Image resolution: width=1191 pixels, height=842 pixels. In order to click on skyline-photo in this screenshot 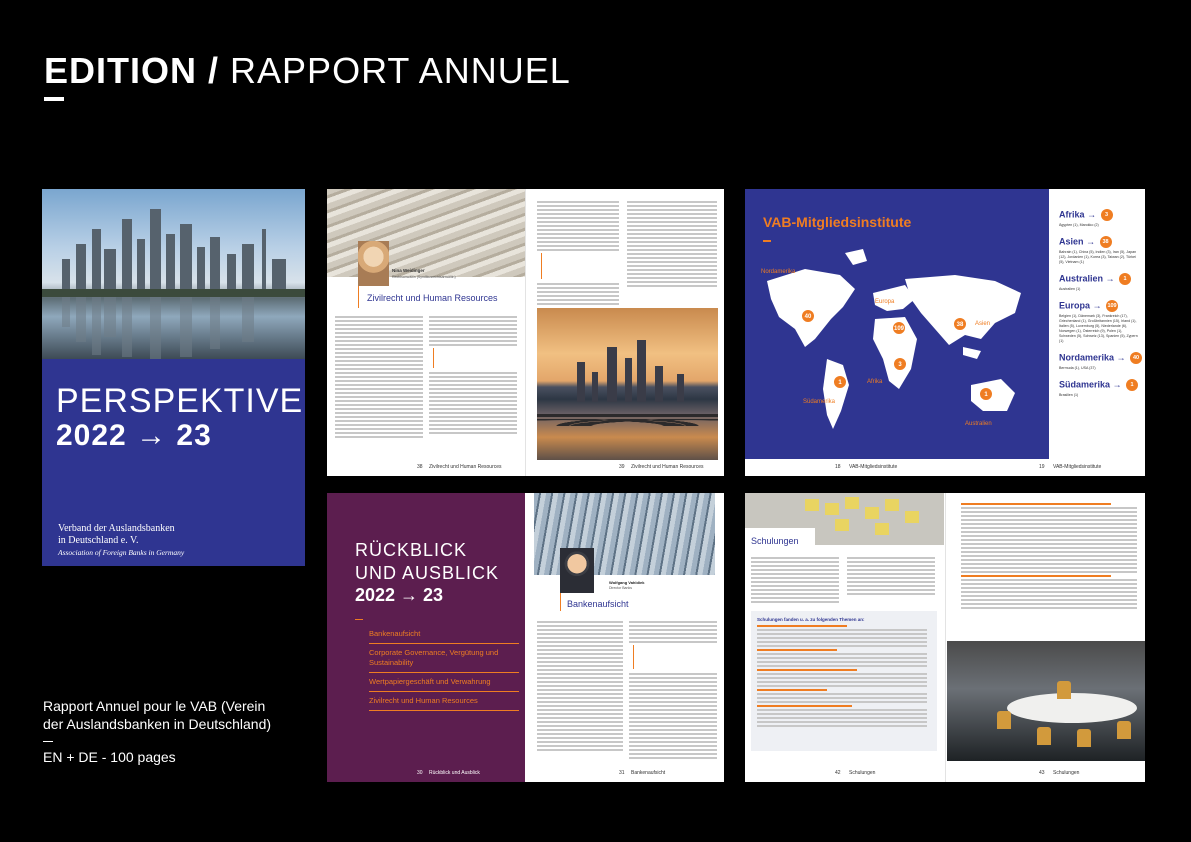, I will do `click(173, 274)`.